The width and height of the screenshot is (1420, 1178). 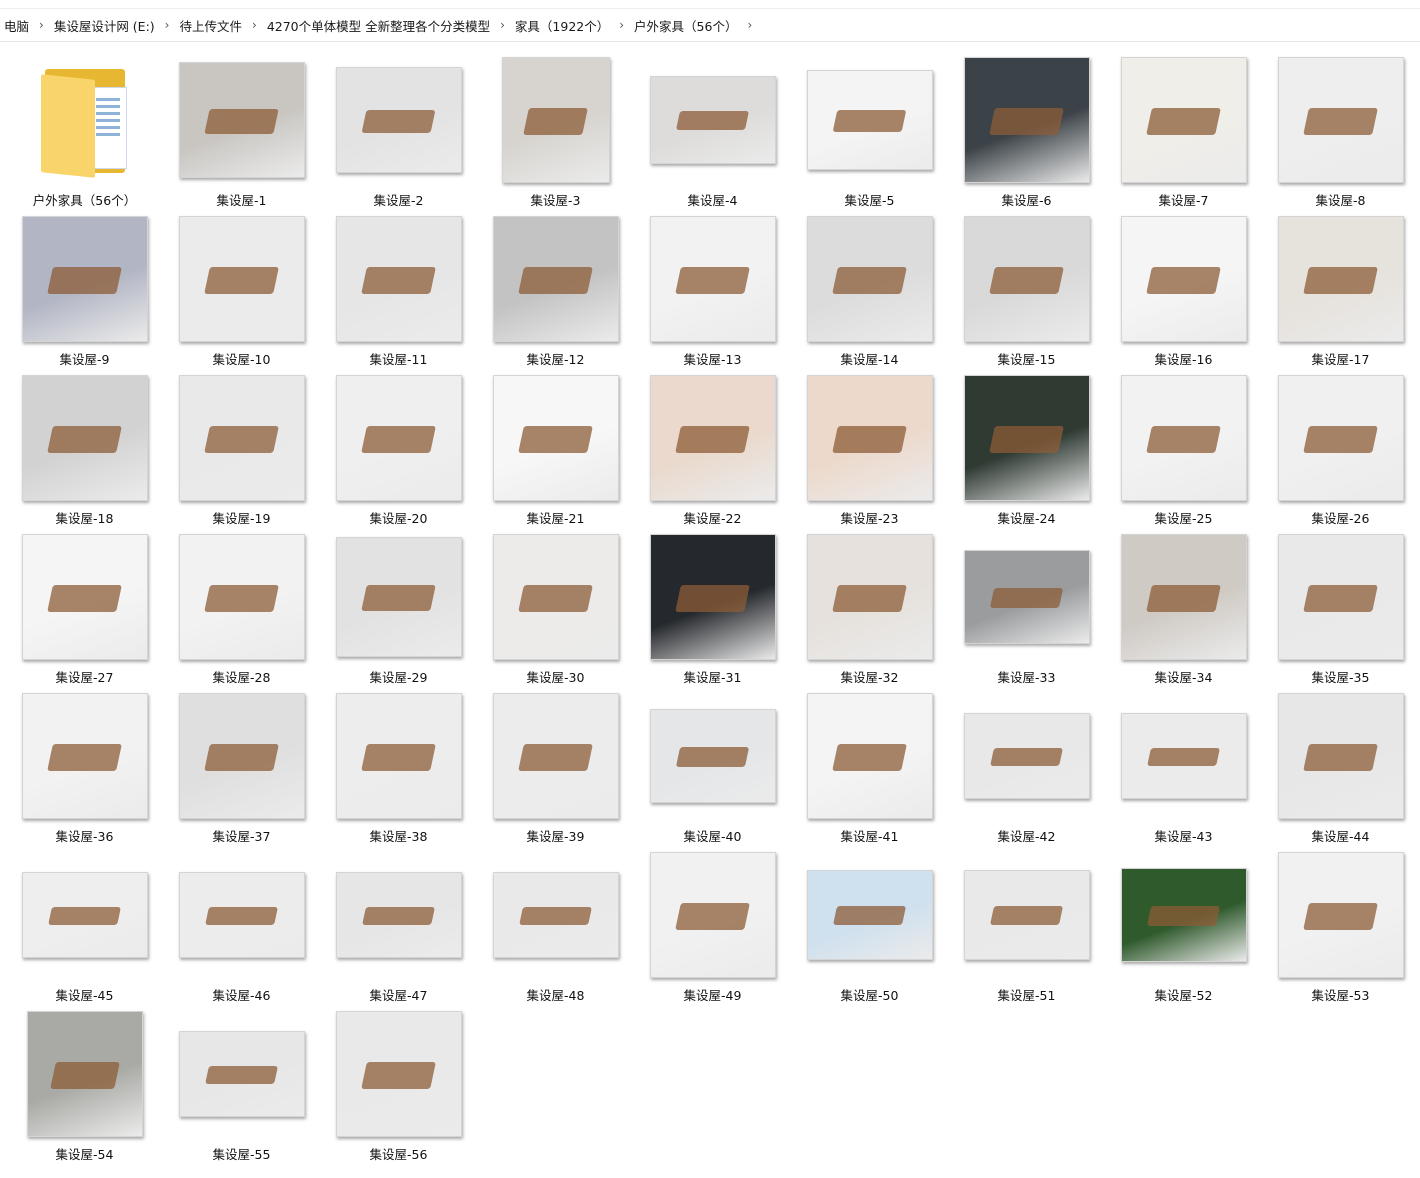 What do you see at coordinates (1340, 608) in the screenshot?
I see `file-item: 集设屋-35` at bounding box center [1340, 608].